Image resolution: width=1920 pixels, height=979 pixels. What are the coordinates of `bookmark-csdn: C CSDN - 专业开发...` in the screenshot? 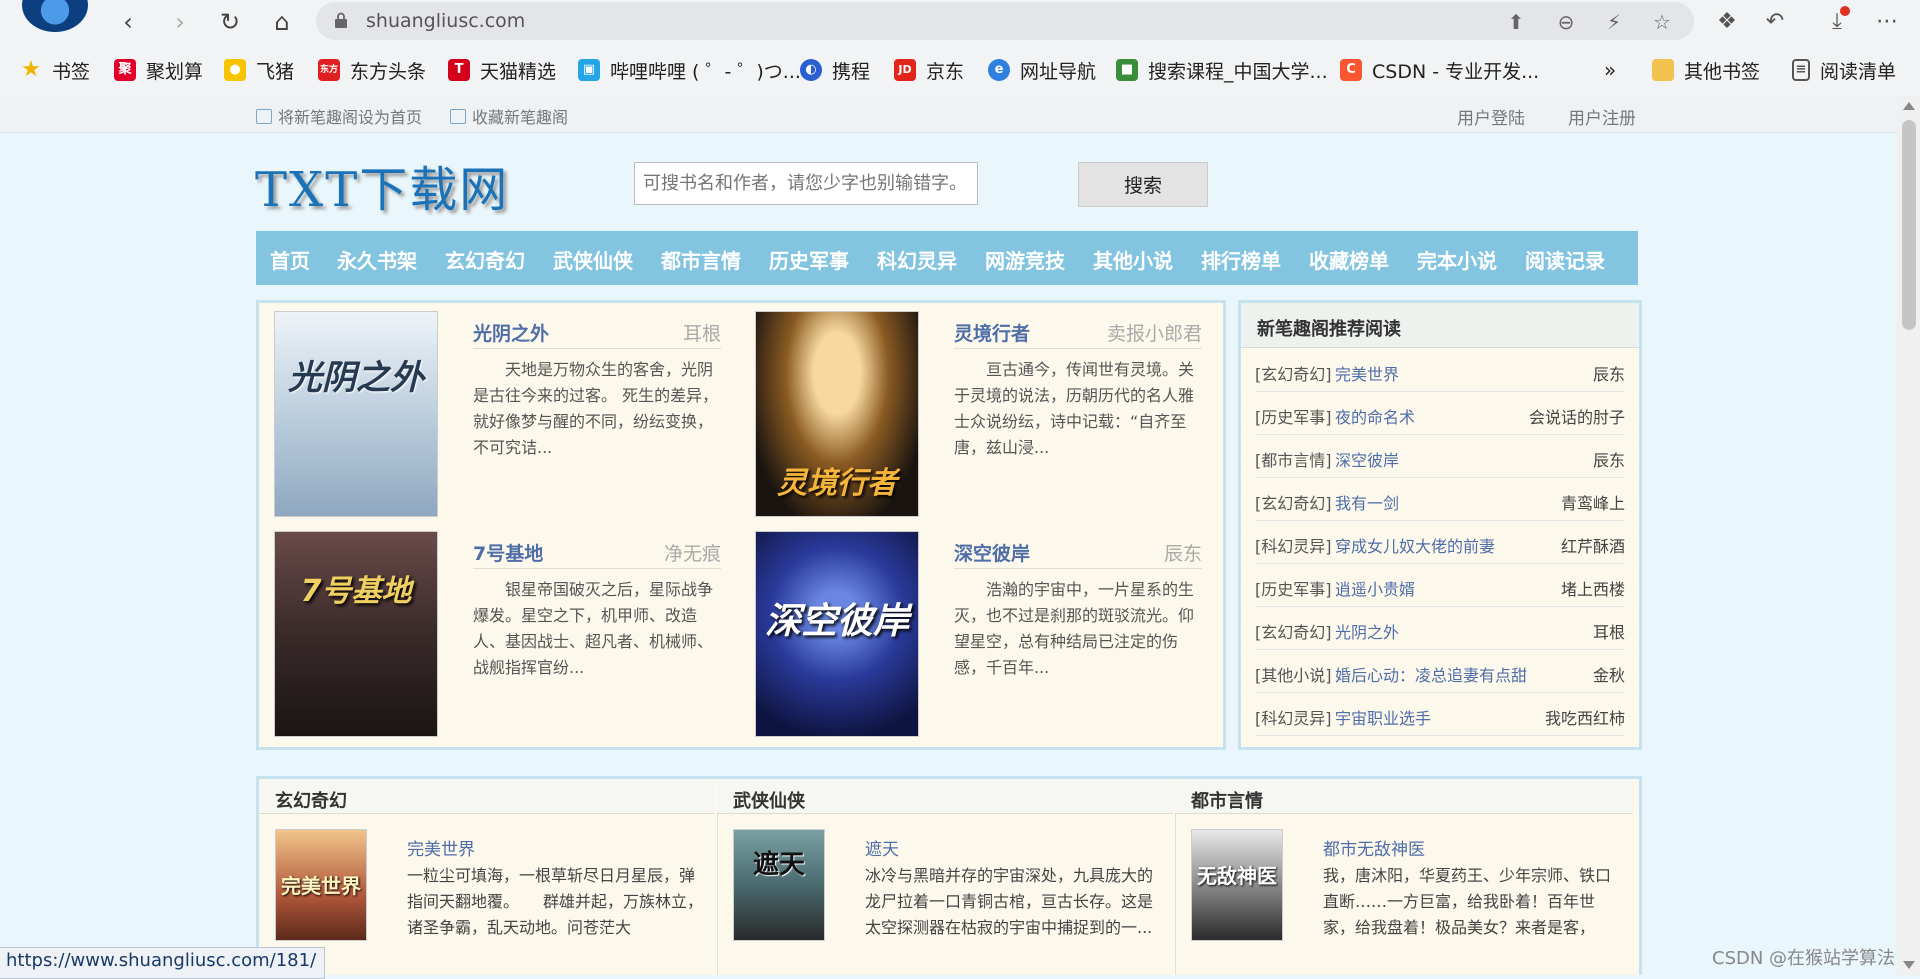 It's located at (1439, 70).